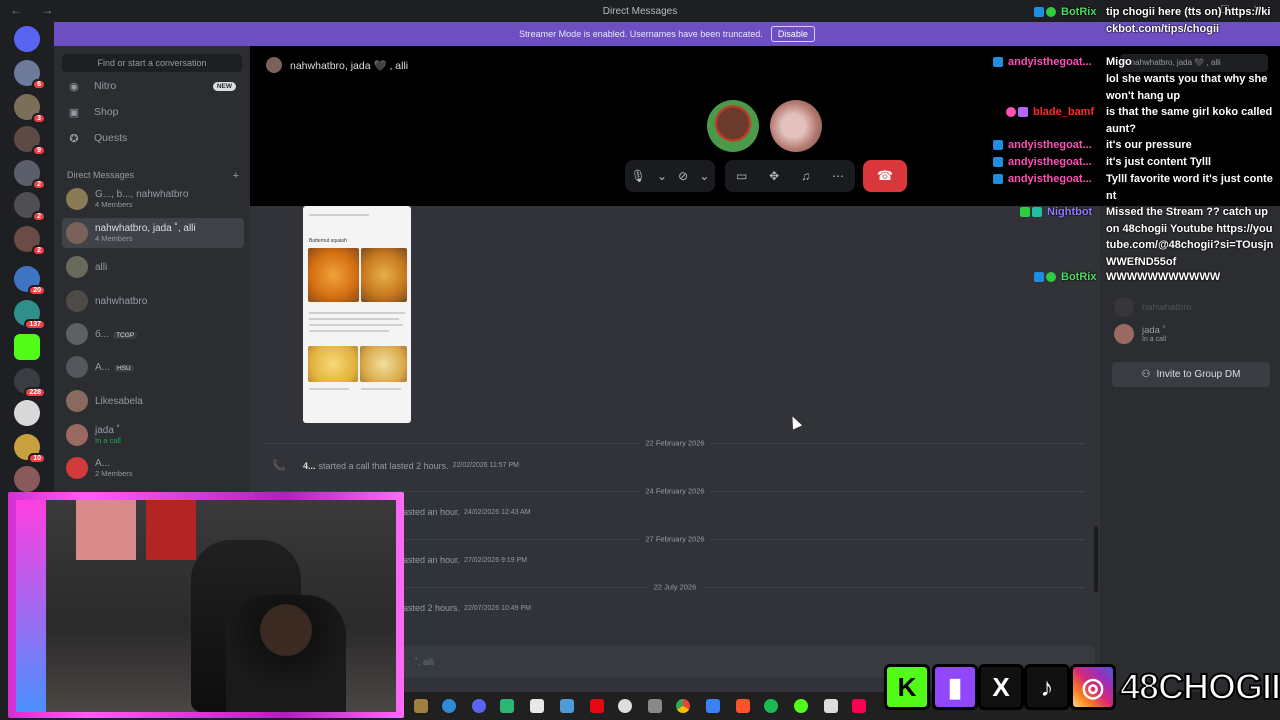 The width and height of the screenshot is (1280, 720). What do you see at coordinates (1011, 112) in the screenshot?
I see `heart-badge-icon` at bounding box center [1011, 112].